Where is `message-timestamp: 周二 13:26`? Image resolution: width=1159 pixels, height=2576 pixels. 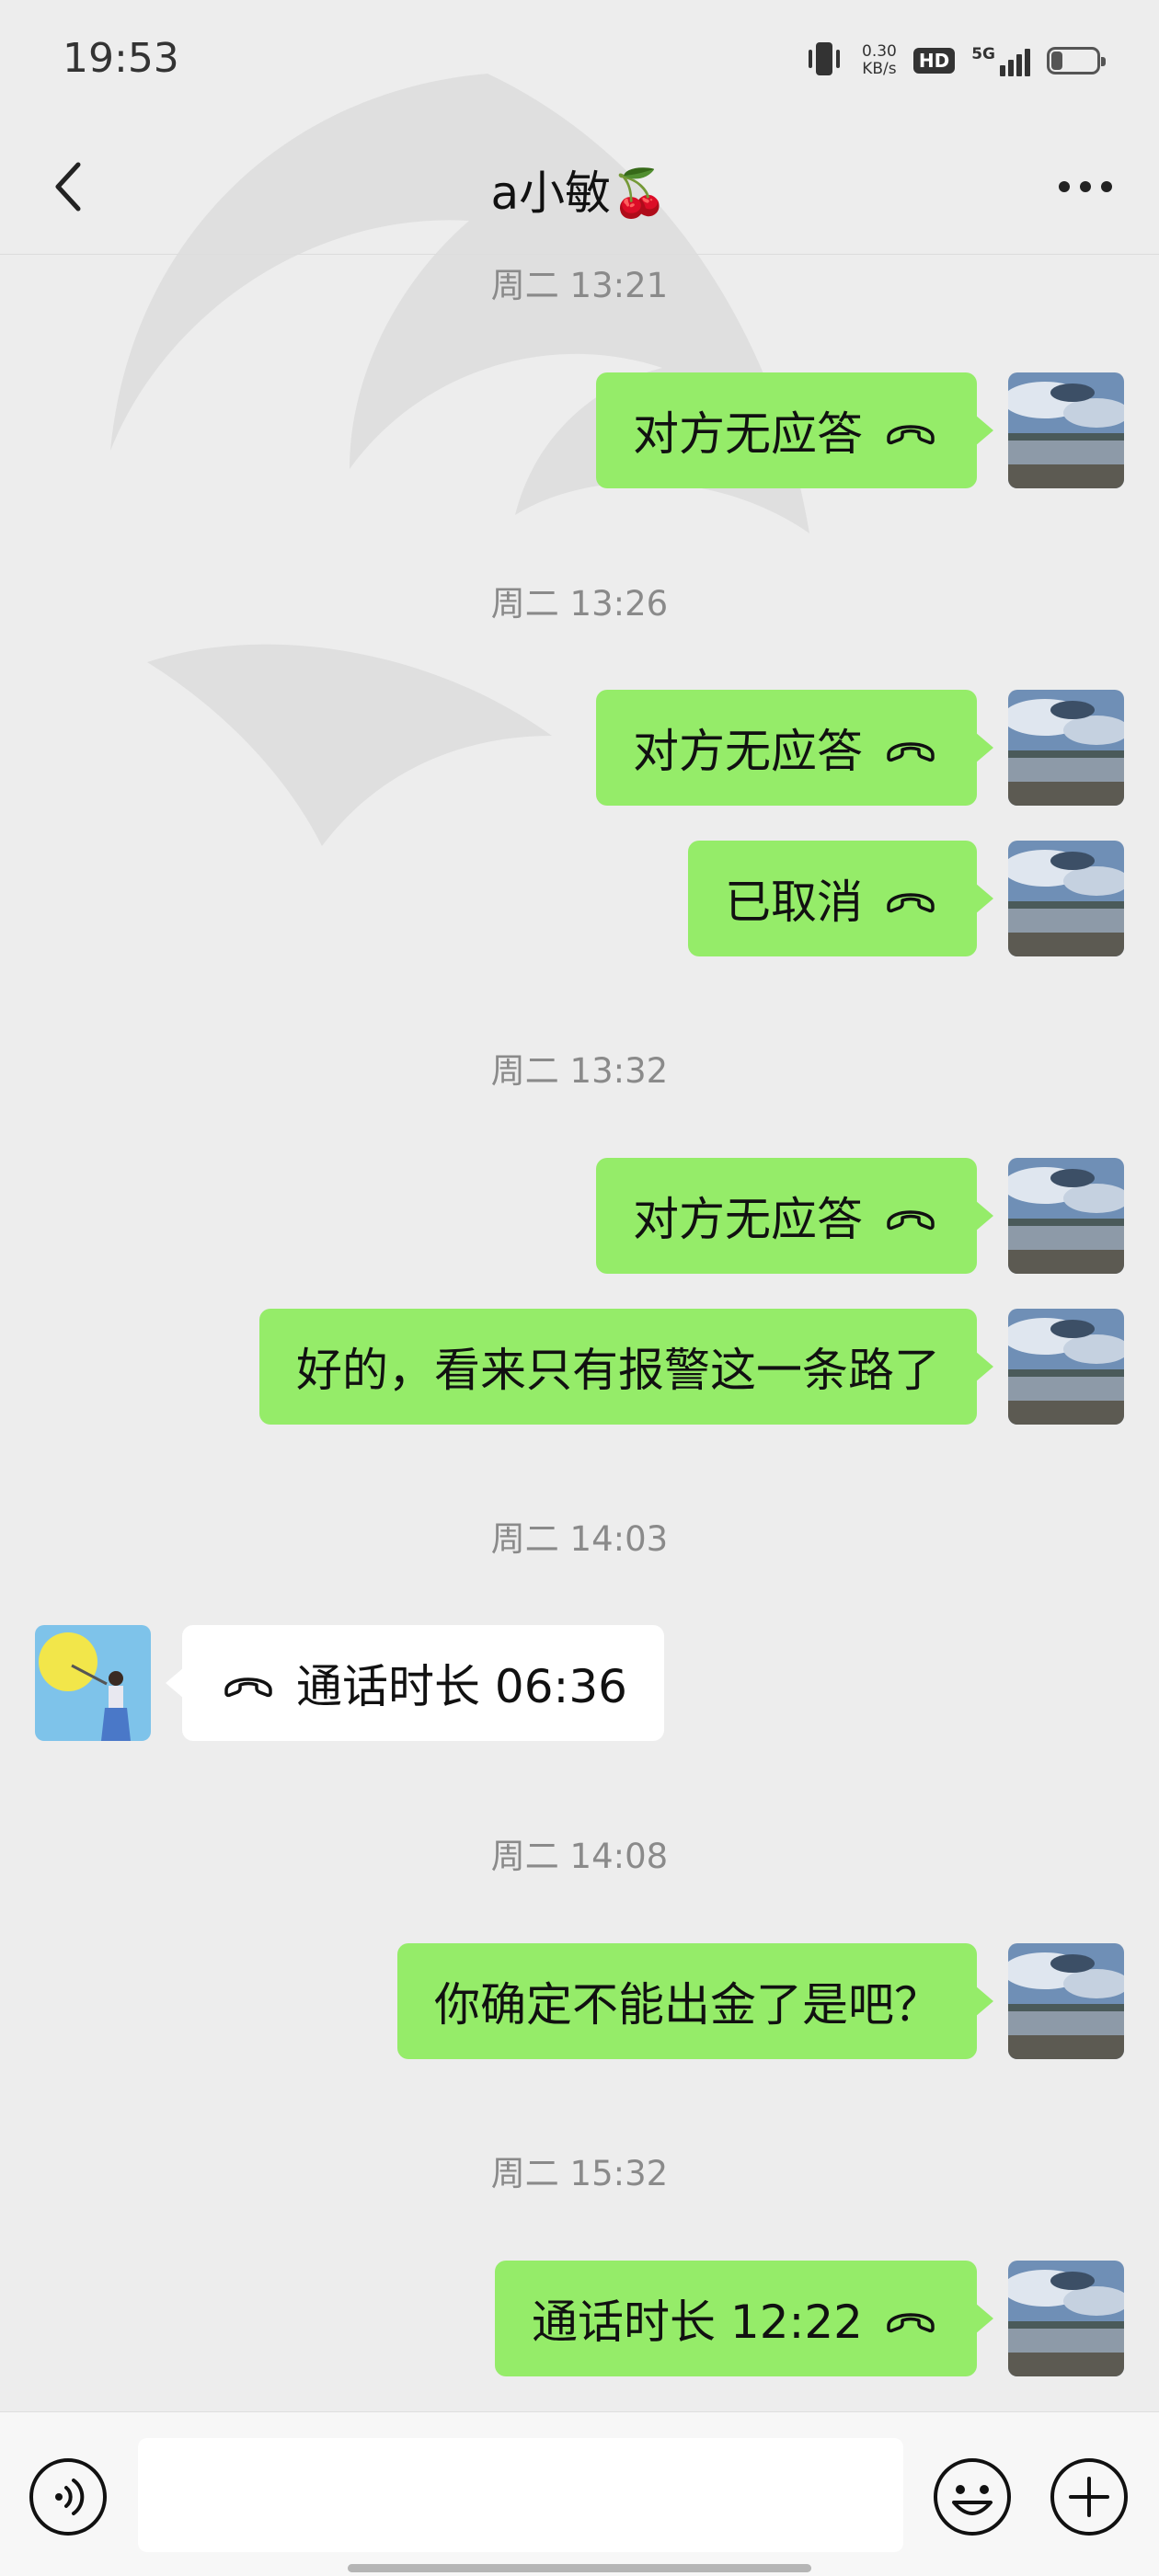
message-timestamp: 周二 13:26 is located at coordinates (579, 604).